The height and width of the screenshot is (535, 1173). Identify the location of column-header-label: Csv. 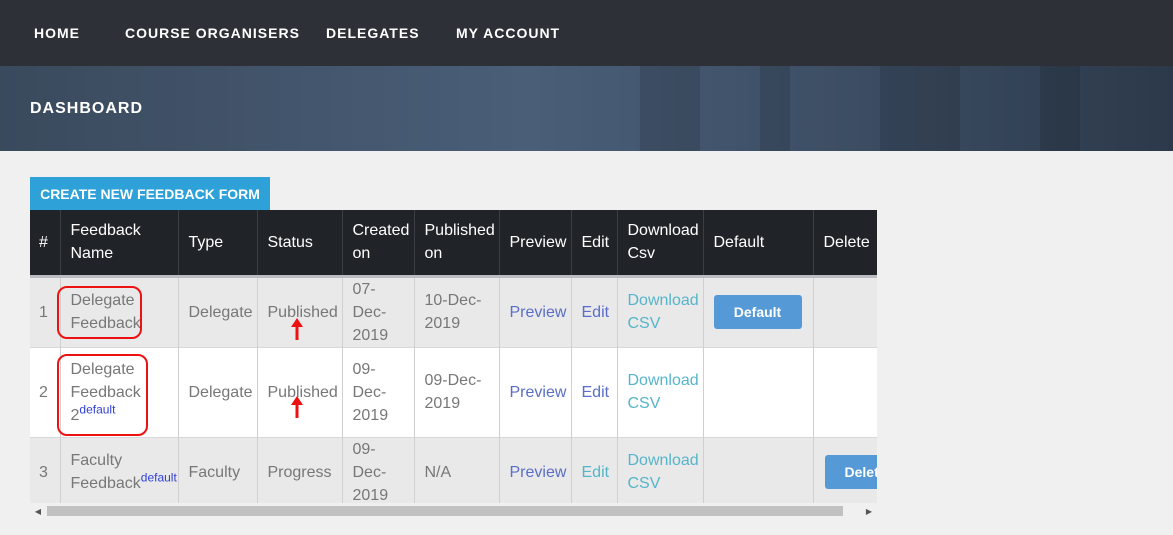
(641, 254).